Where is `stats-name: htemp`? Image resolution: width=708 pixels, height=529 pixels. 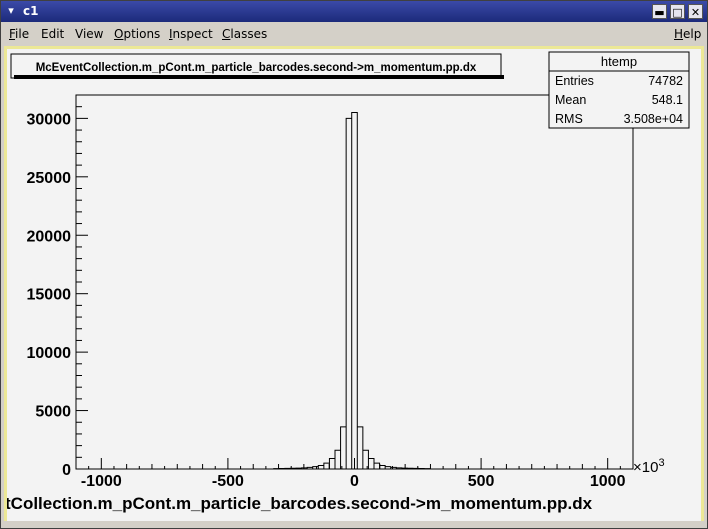 stats-name: htemp is located at coordinates (619, 61).